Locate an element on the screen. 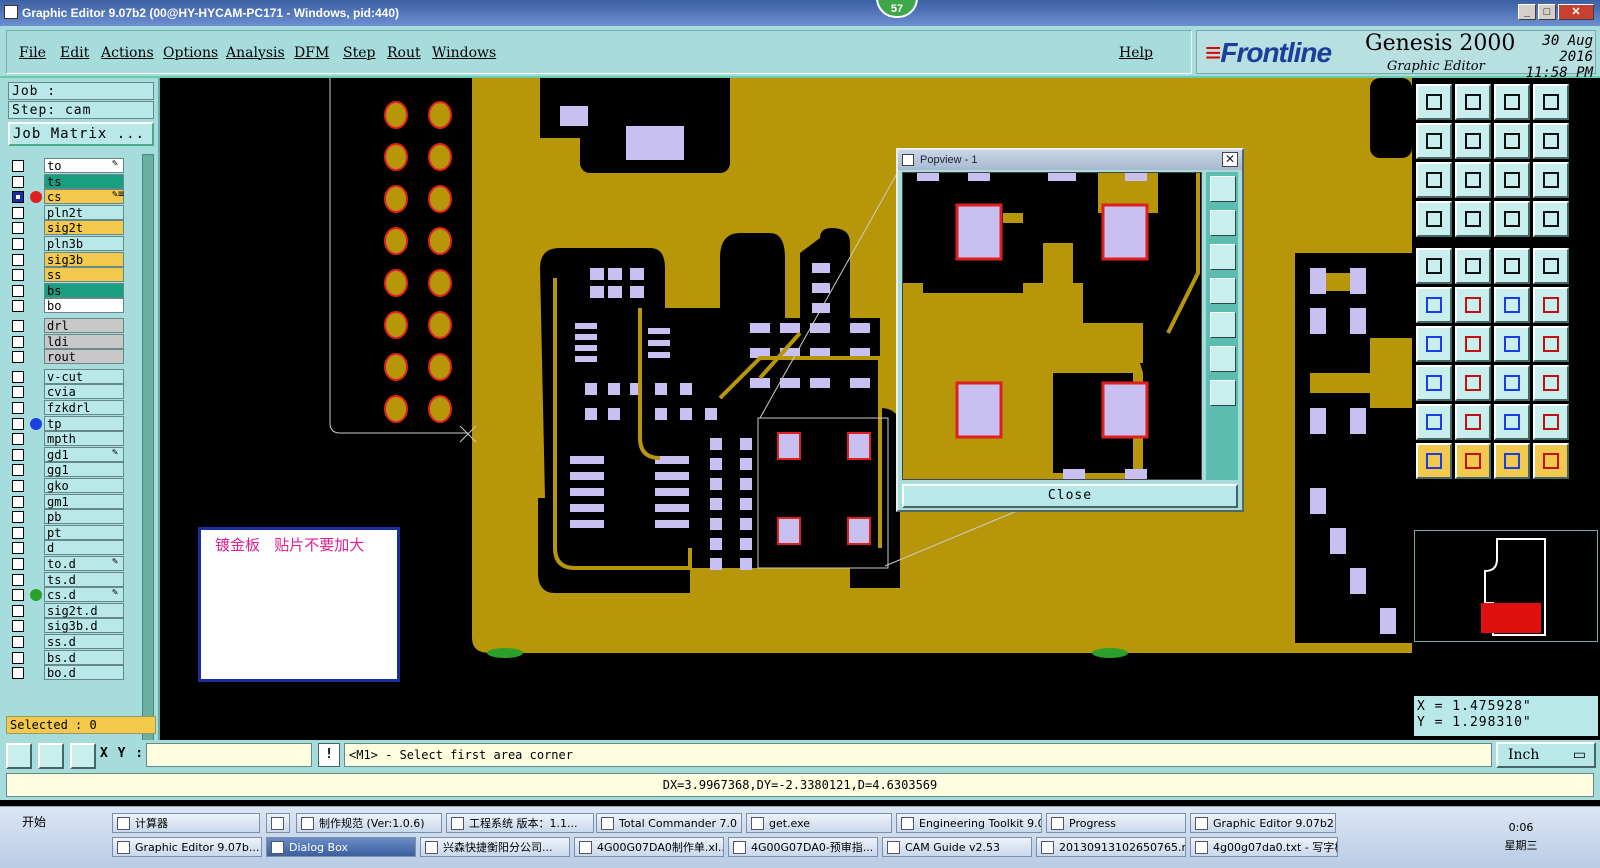  menu-step: Step is located at coordinates (359, 53).